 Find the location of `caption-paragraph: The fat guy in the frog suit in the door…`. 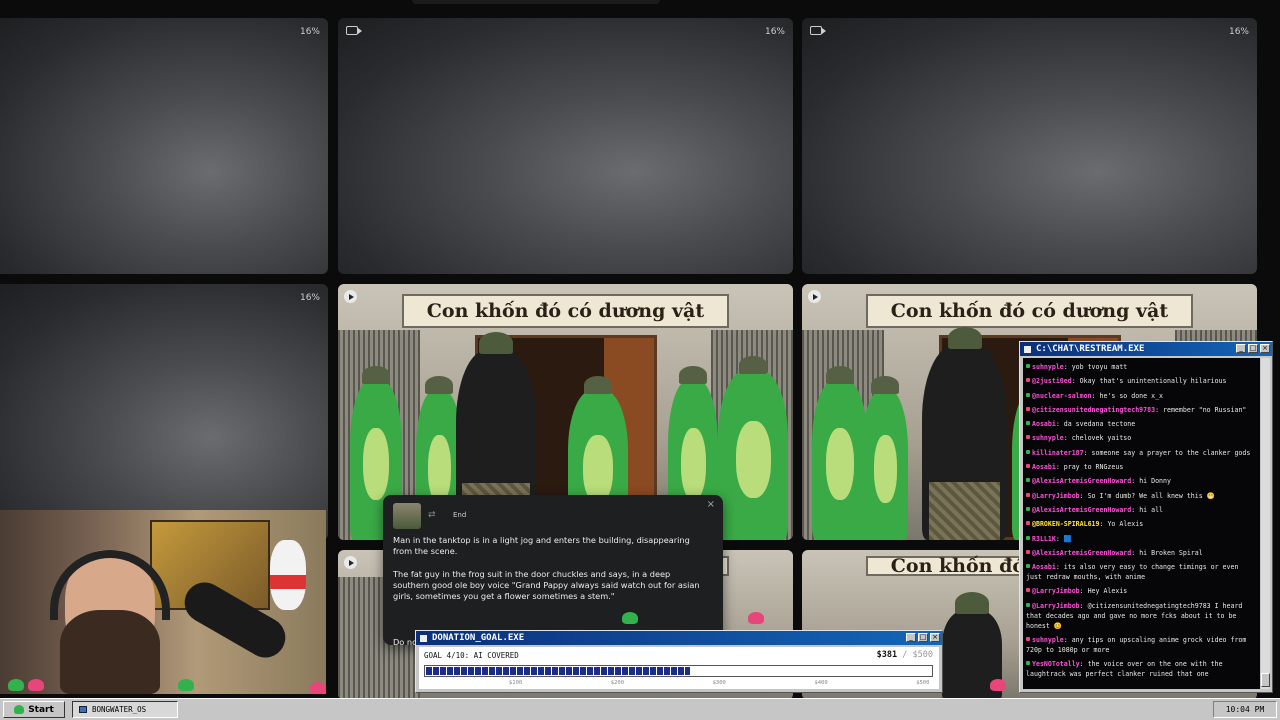

caption-paragraph: The fat guy in the frog suit in the door… is located at coordinates (546, 585).